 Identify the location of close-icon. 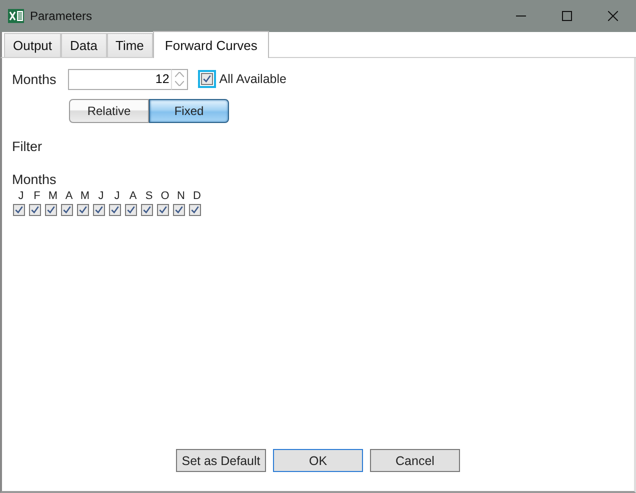
(613, 16).